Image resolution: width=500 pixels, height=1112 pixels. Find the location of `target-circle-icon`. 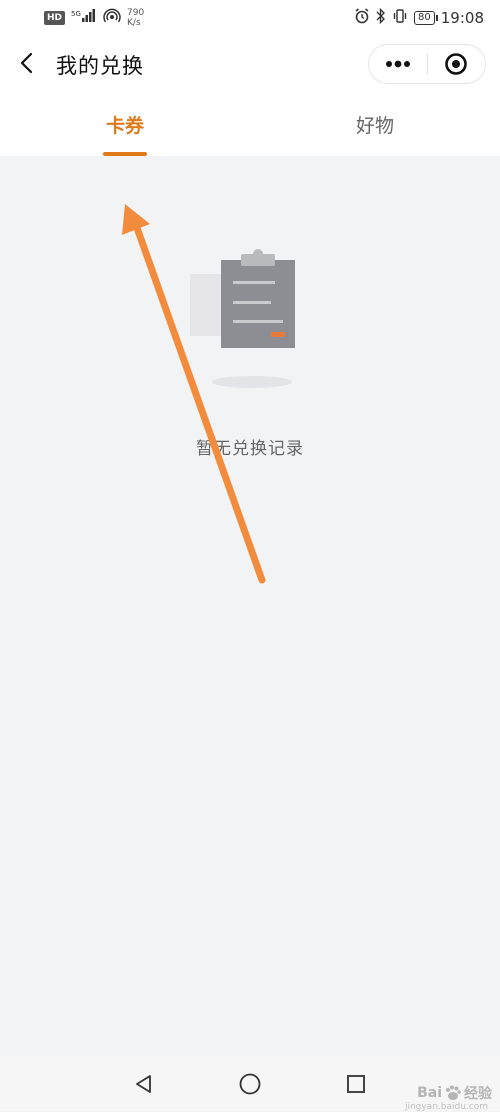

target-circle-icon is located at coordinates (456, 64).